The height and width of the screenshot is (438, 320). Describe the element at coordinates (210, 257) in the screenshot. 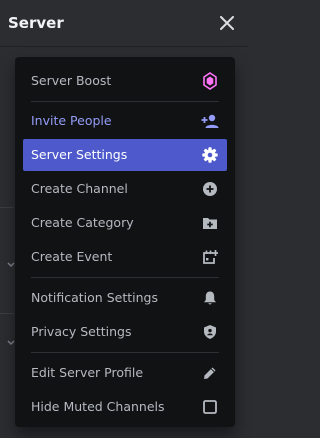

I see `calendar-plus-icon` at that location.